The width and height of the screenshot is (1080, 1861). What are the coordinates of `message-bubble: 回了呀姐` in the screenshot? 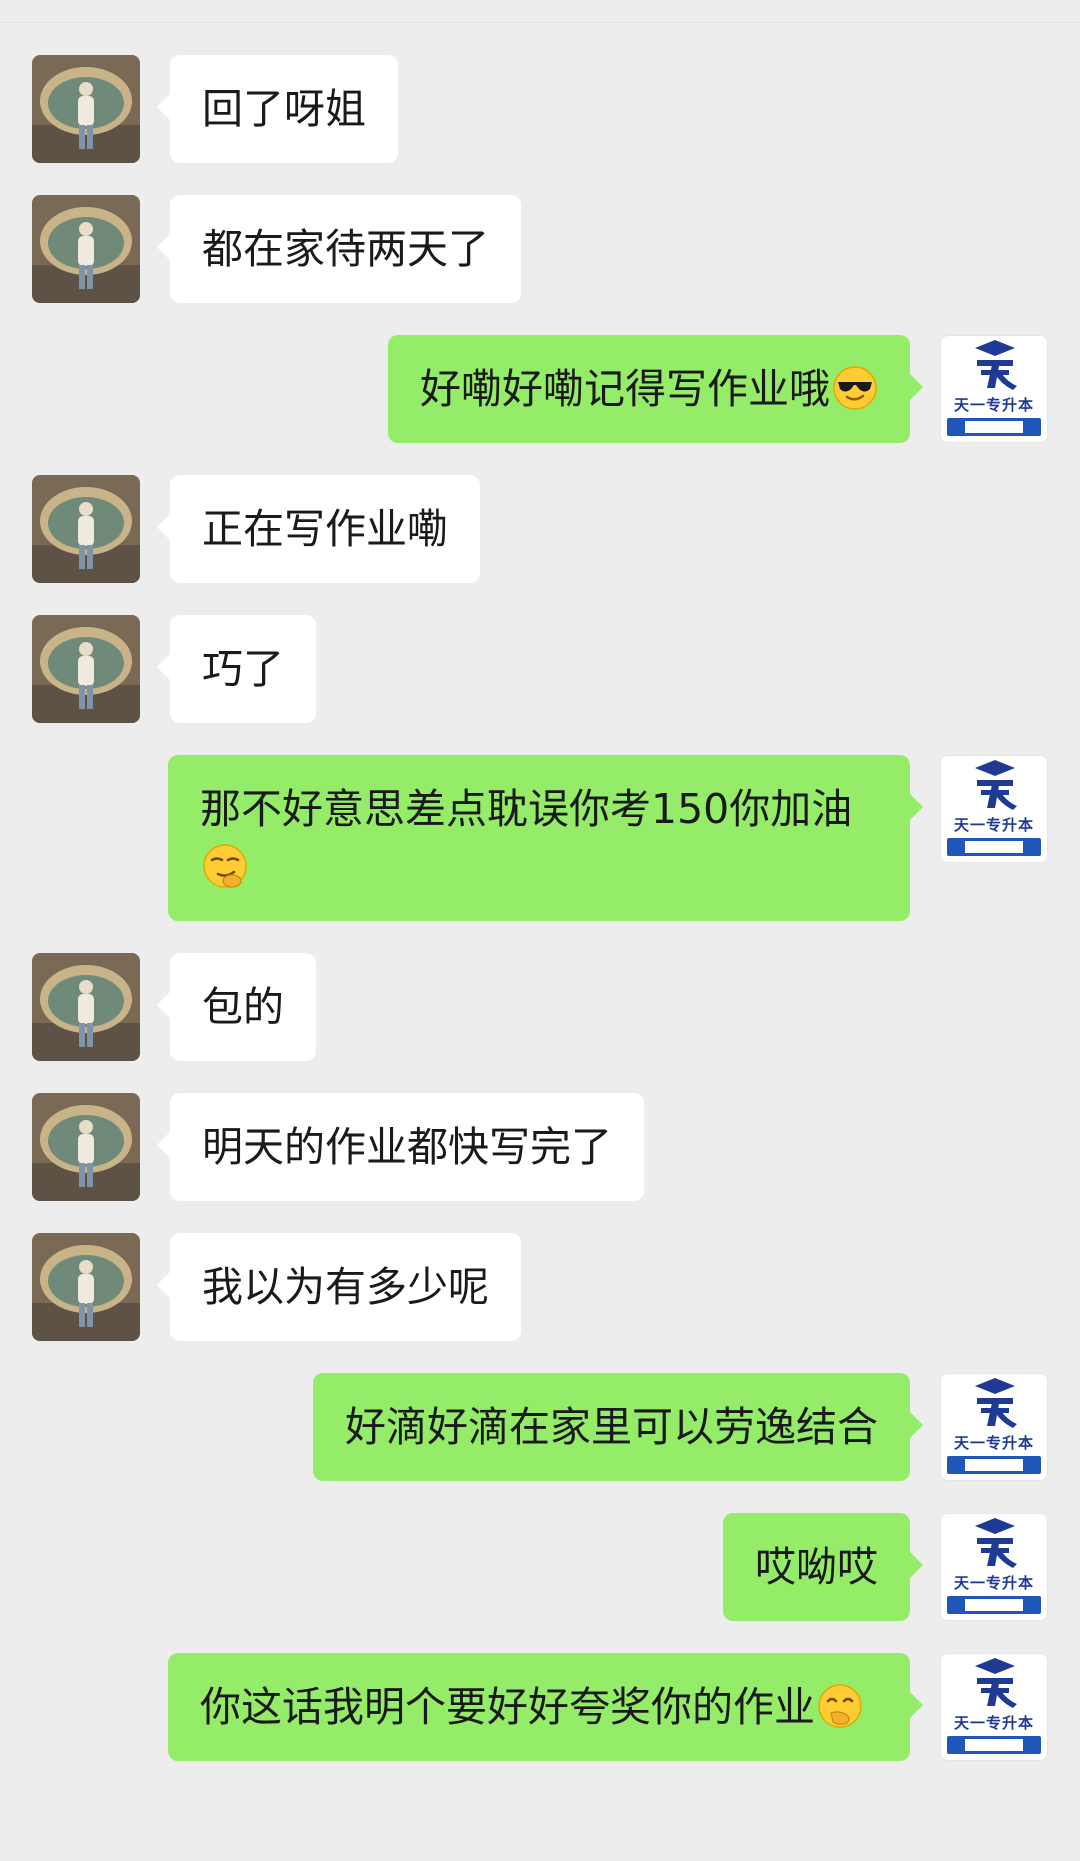 It's located at (277, 109).